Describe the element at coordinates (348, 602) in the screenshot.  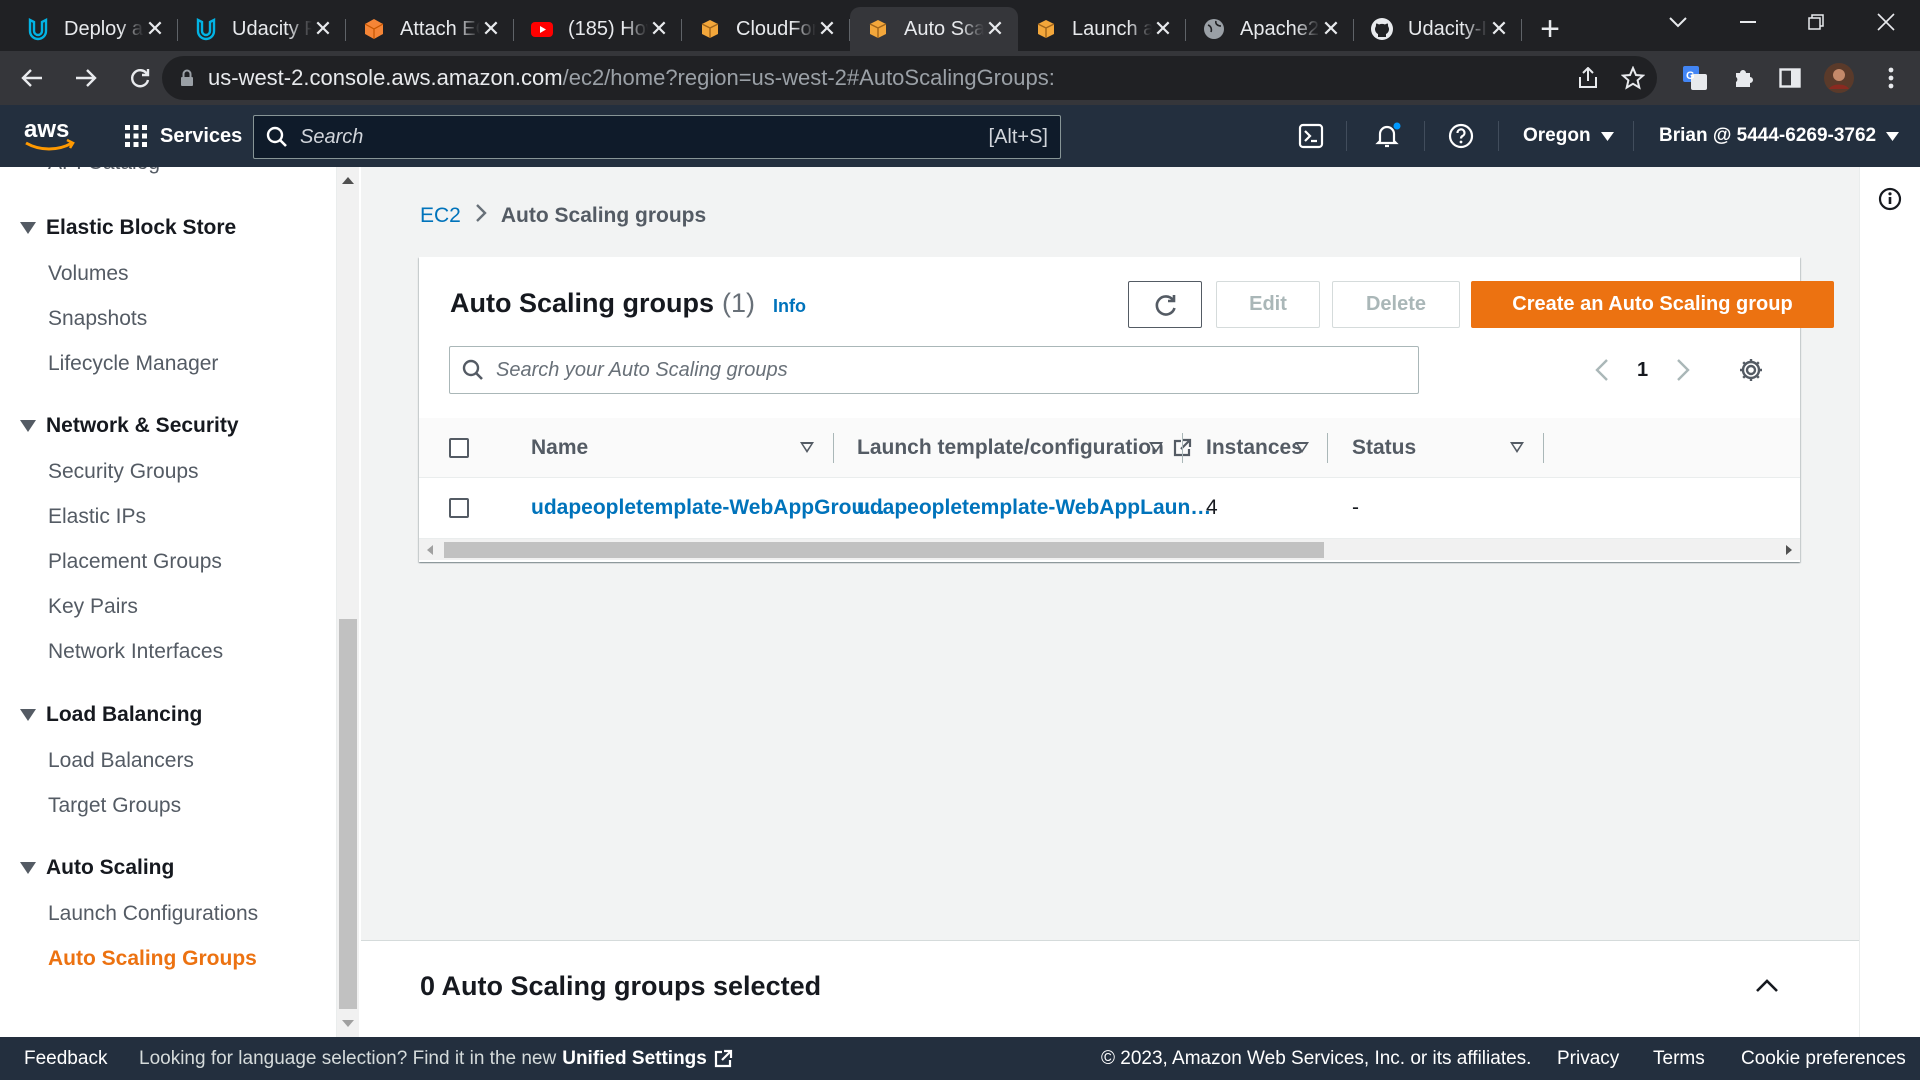
I see `sidebar-scrollbar` at that location.